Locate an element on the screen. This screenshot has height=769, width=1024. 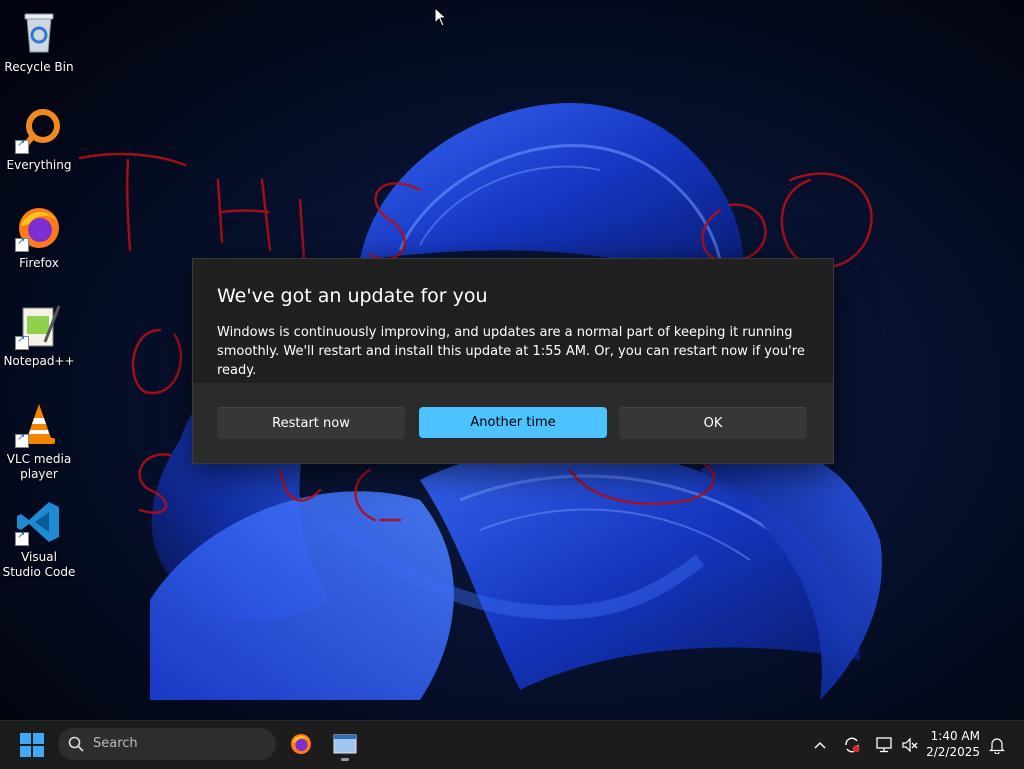
network-icon is located at coordinates (884, 745).